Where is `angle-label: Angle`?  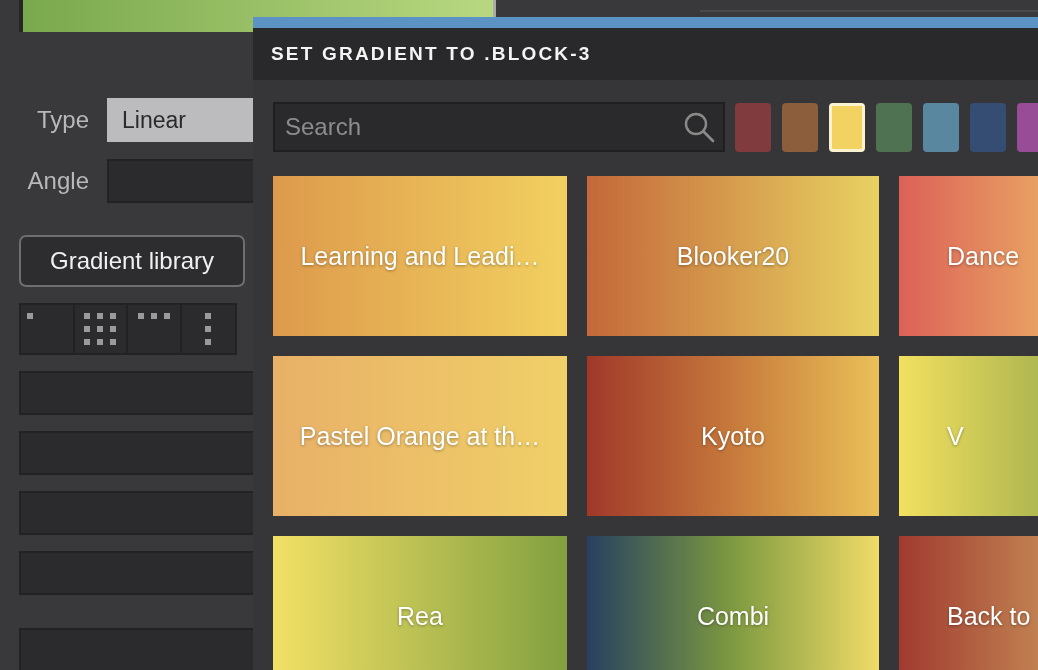
angle-label: Angle is located at coordinates (57, 181).